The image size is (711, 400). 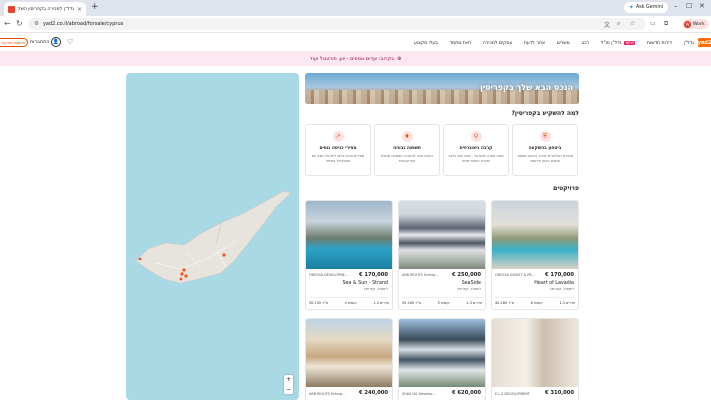 I want to click on cyprus-map, so click(x=213, y=237).